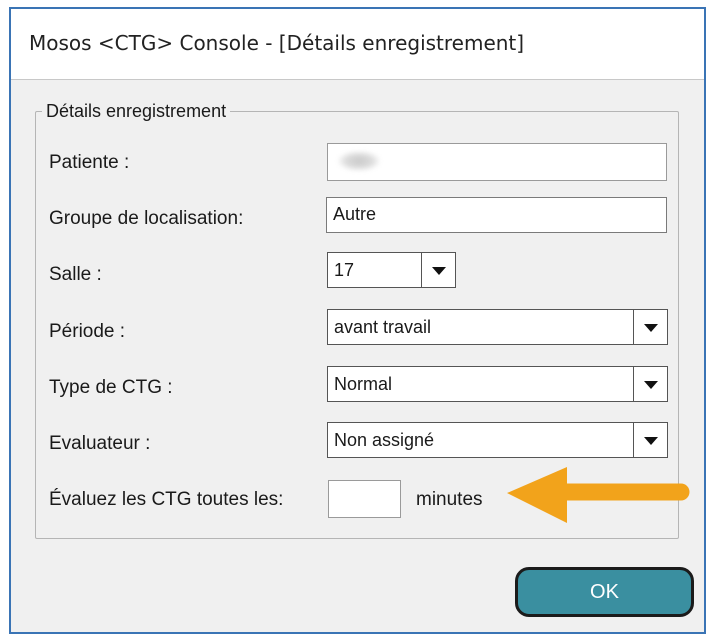  What do you see at coordinates (359, 161) in the screenshot?
I see `redacted-name` at bounding box center [359, 161].